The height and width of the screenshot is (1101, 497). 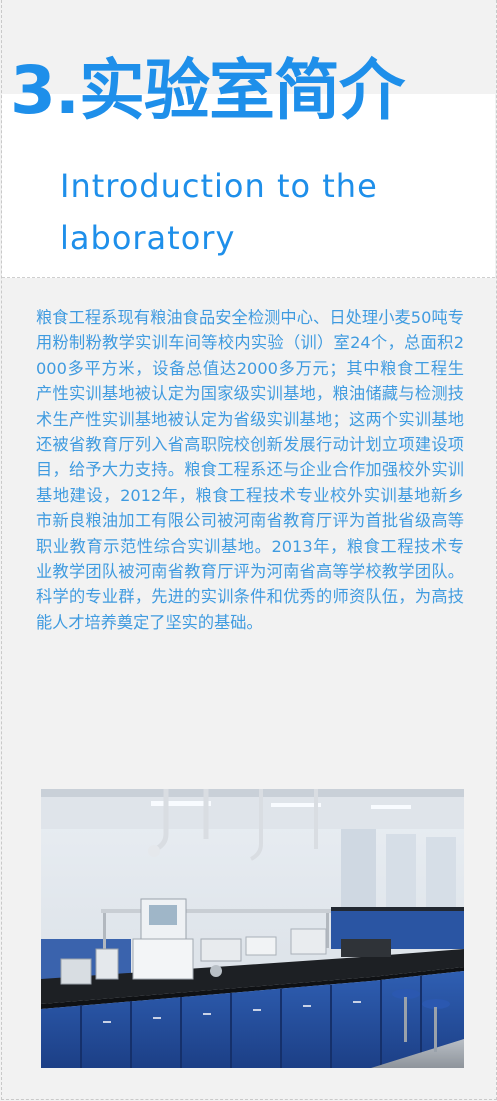 What do you see at coordinates (248, 277) in the screenshot?
I see `divider` at bounding box center [248, 277].